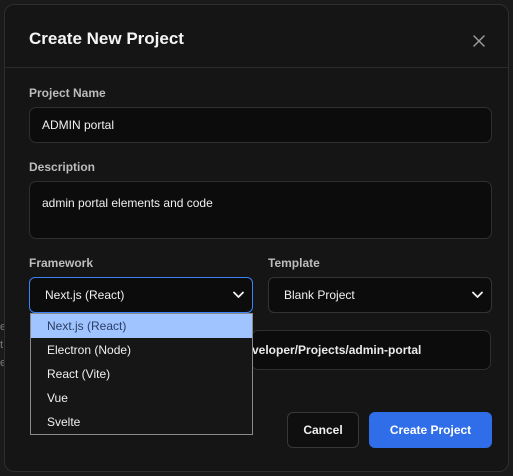  Describe the element at coordinates (430, 430) in the screenshot. I see `create-project-button: Create Project` at that location.